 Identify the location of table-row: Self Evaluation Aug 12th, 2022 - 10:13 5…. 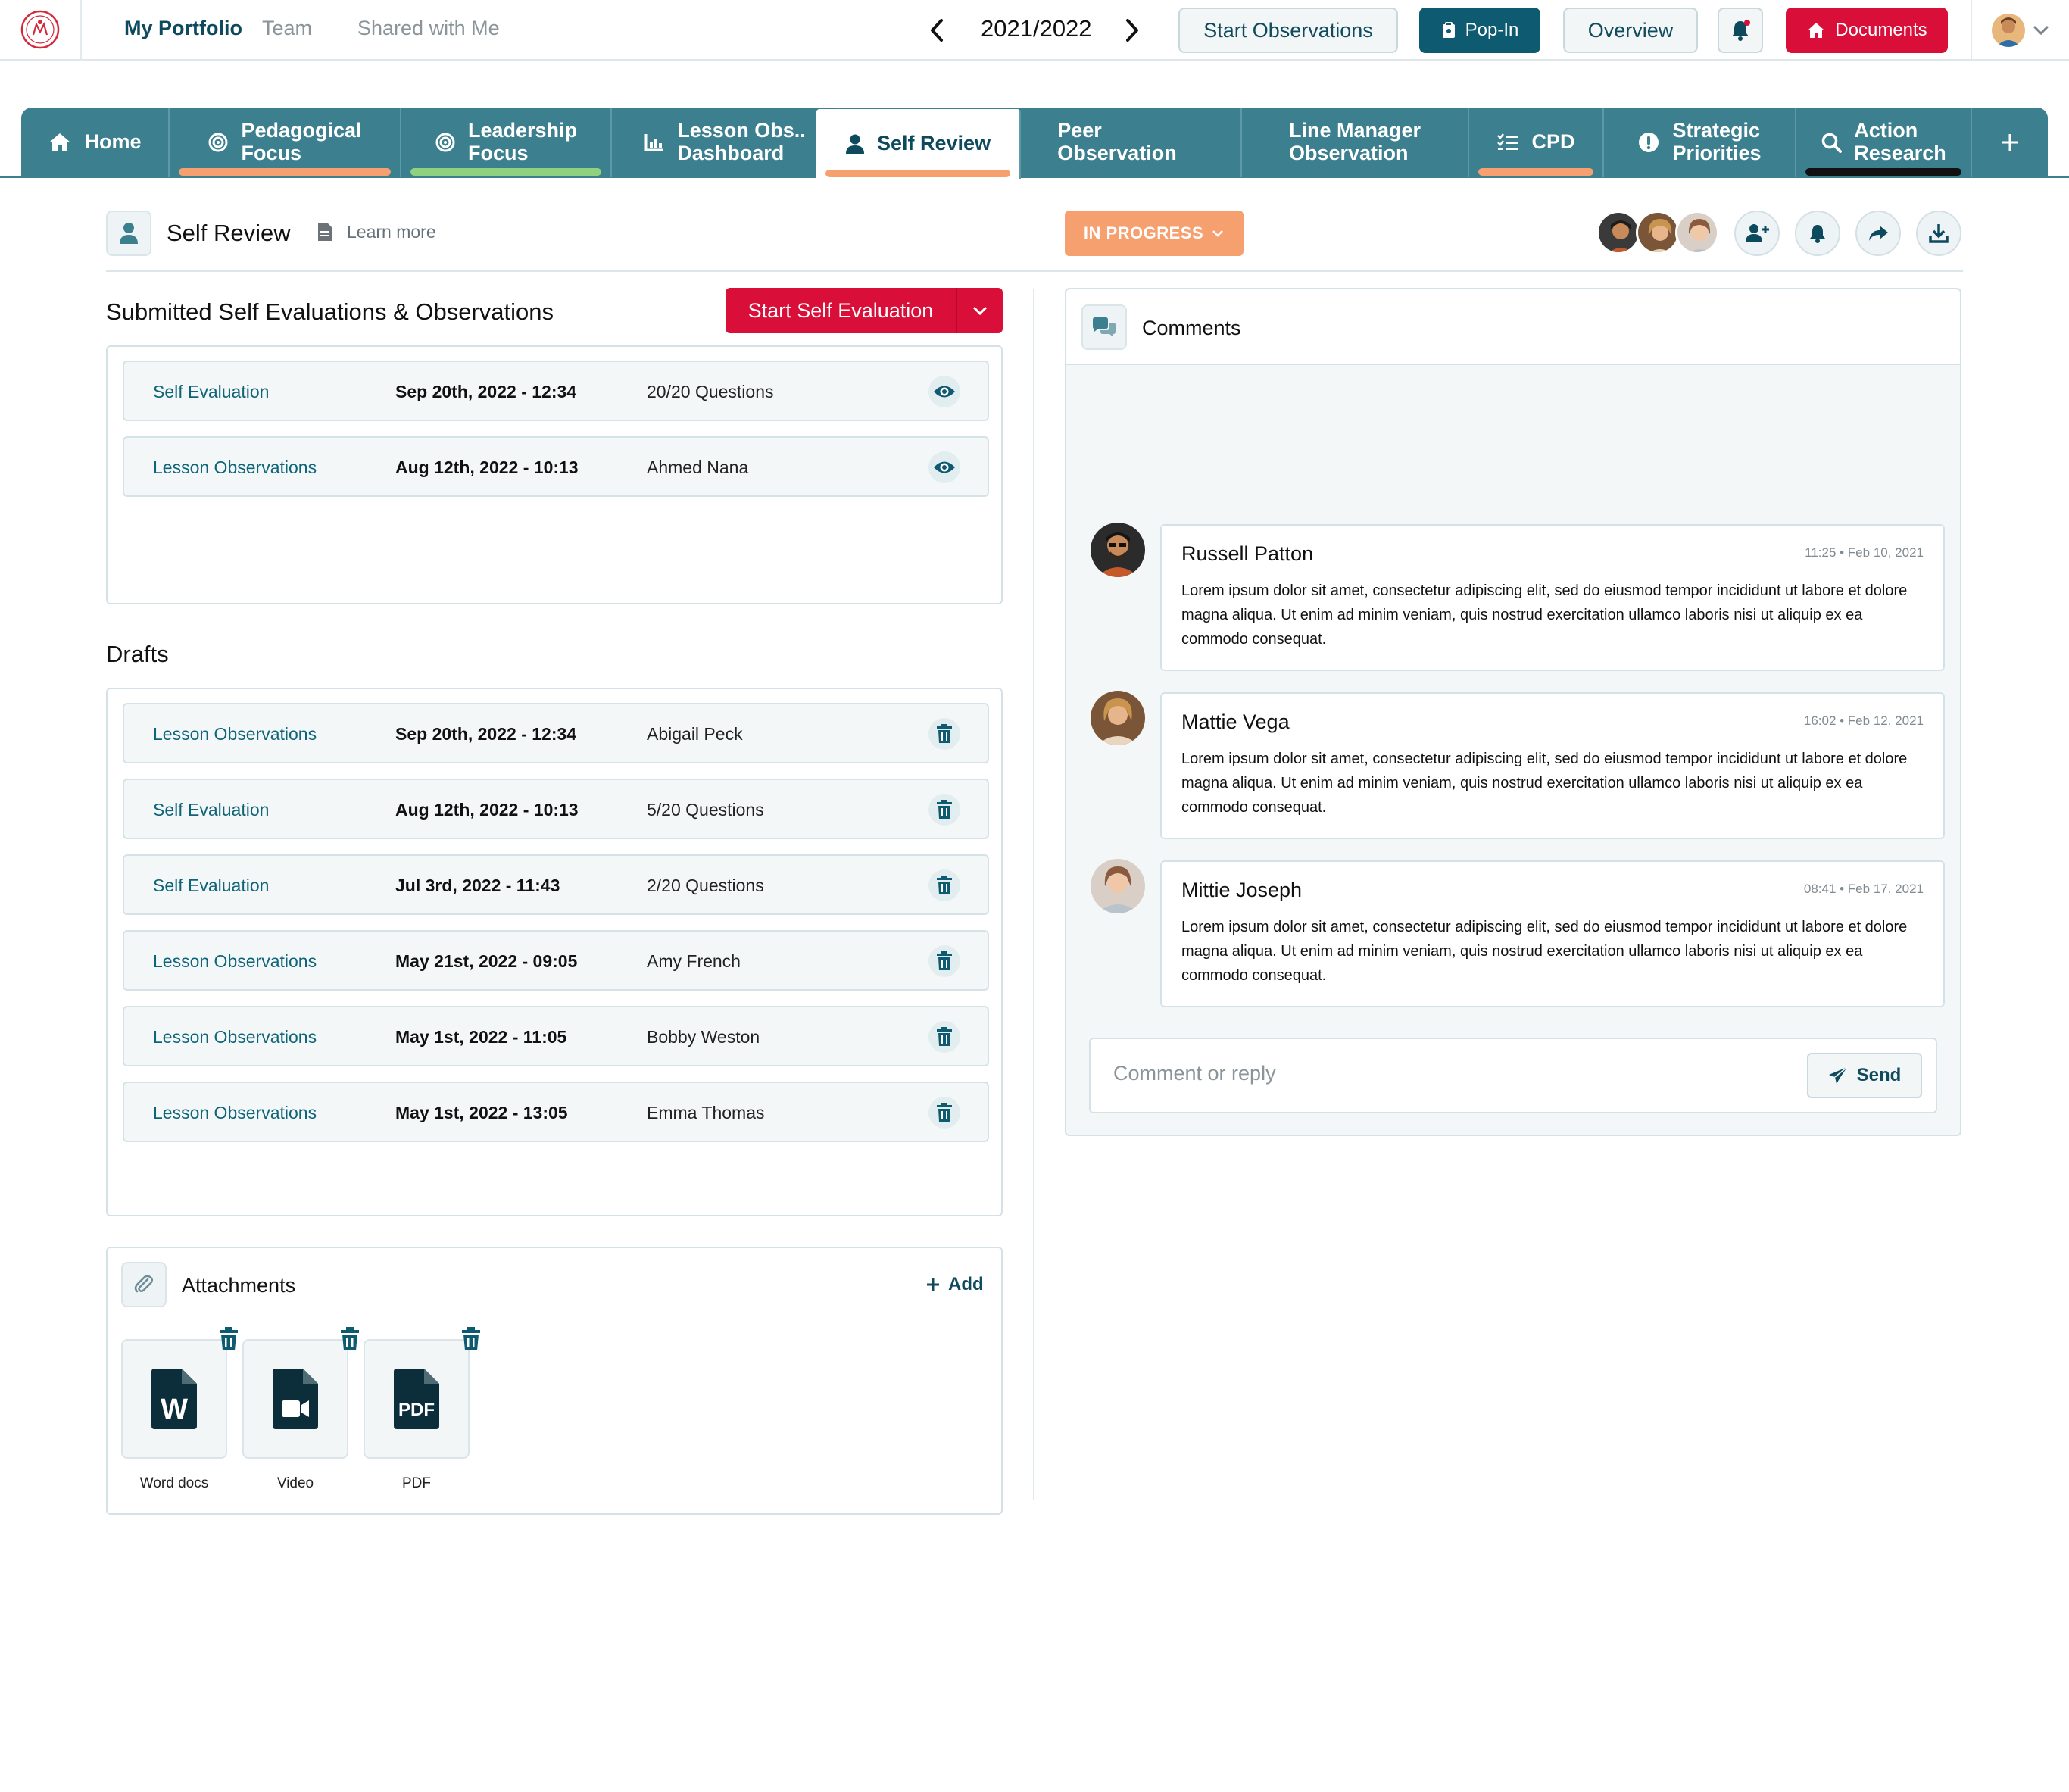
(556, 809).